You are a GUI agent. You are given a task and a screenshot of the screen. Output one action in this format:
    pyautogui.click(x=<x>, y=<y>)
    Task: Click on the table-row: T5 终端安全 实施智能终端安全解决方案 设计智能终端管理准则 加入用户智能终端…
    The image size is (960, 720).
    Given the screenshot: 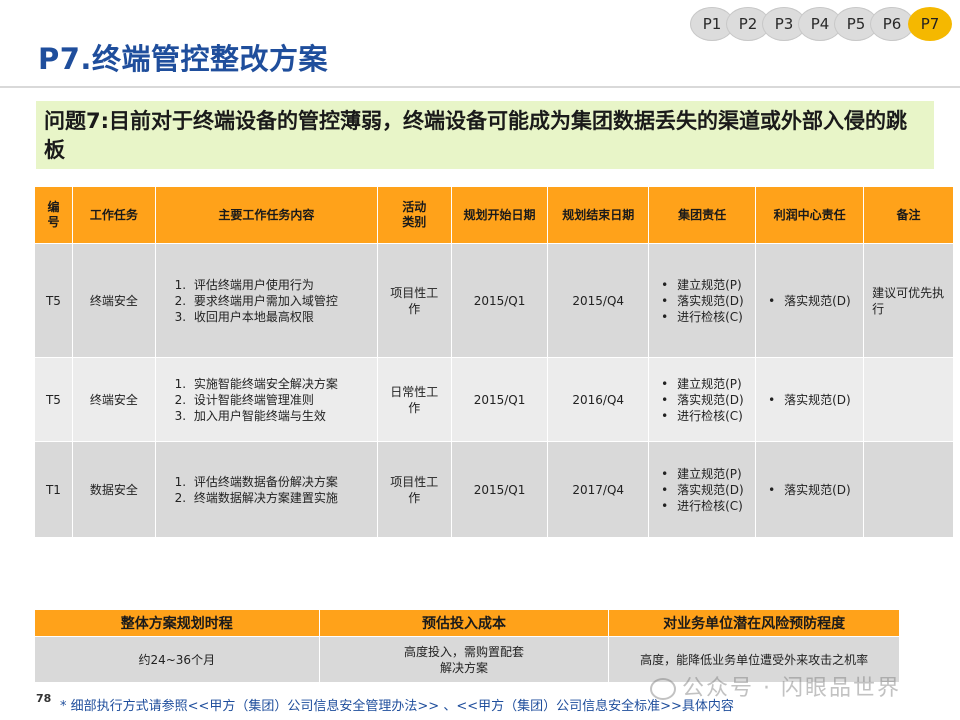 What is the action you would take?
    pyautogui.click(x=494, y=399)
    